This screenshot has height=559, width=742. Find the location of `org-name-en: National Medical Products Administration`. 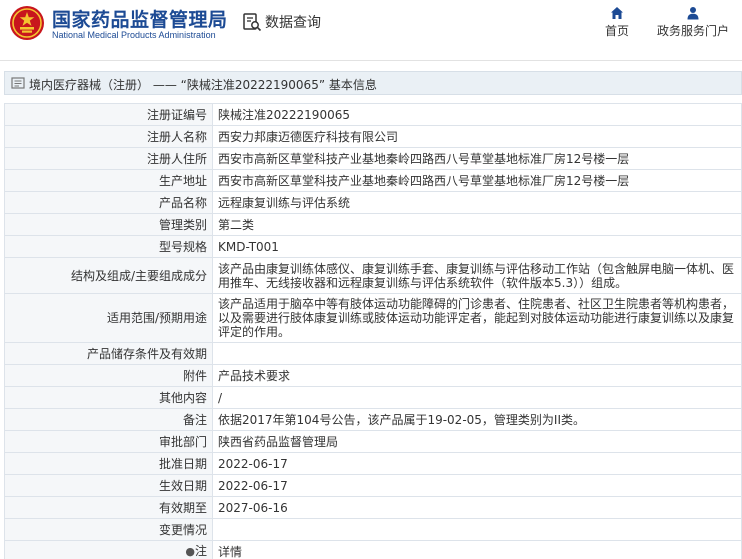

org-name-en: National Medical Products Administration is located at coordinates (134, 35).